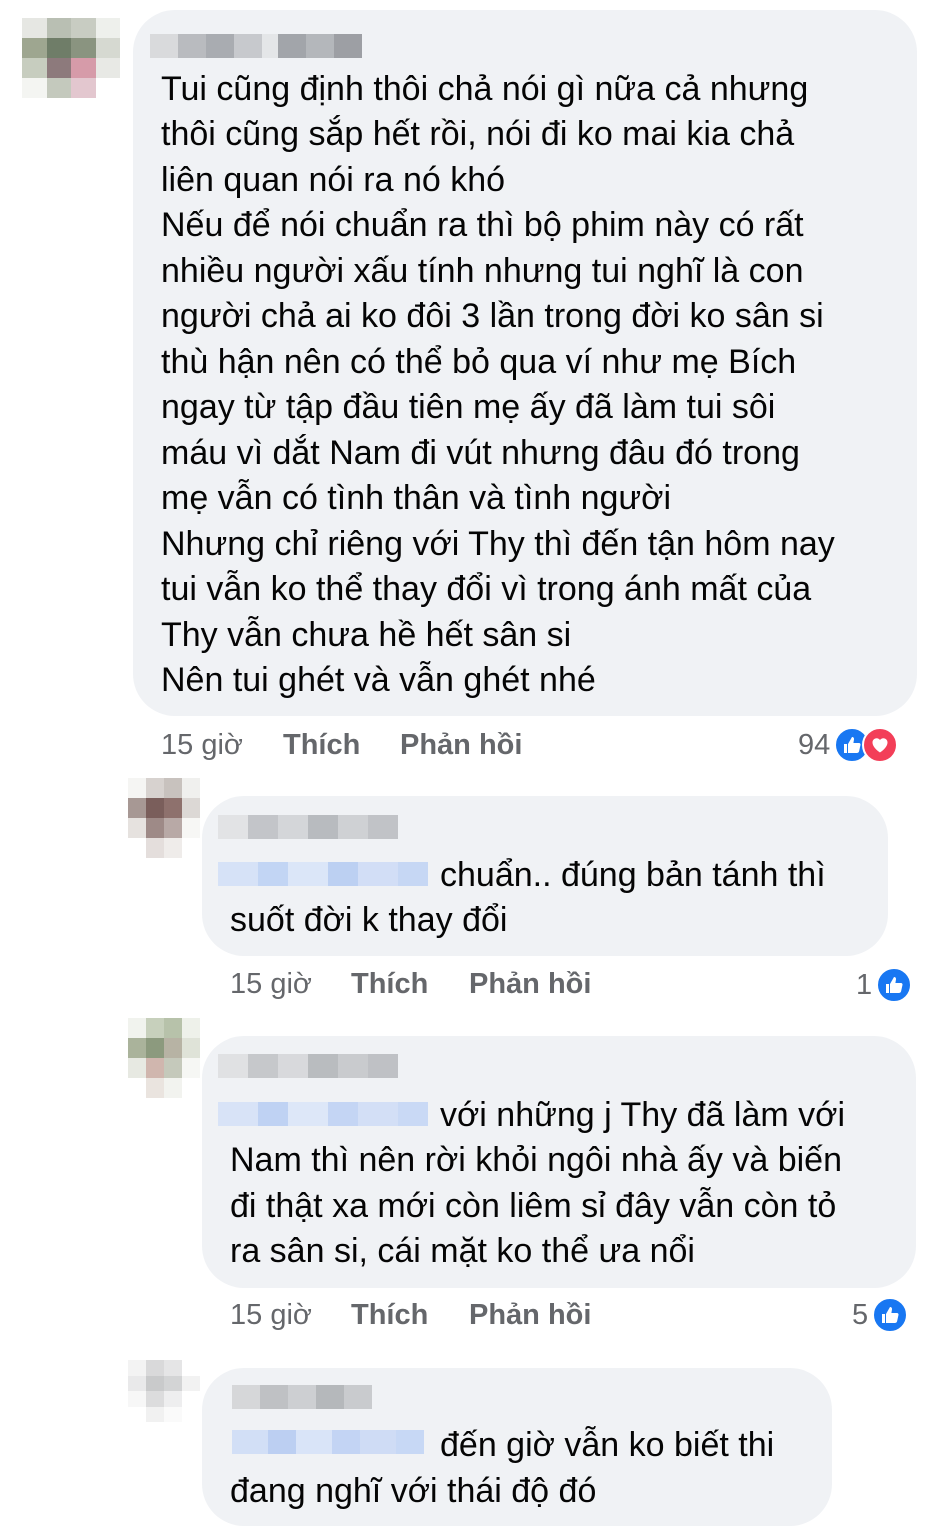  I want to click on comment-line: mẹ vẫn có tình thân và tình người, so click(416, 498).